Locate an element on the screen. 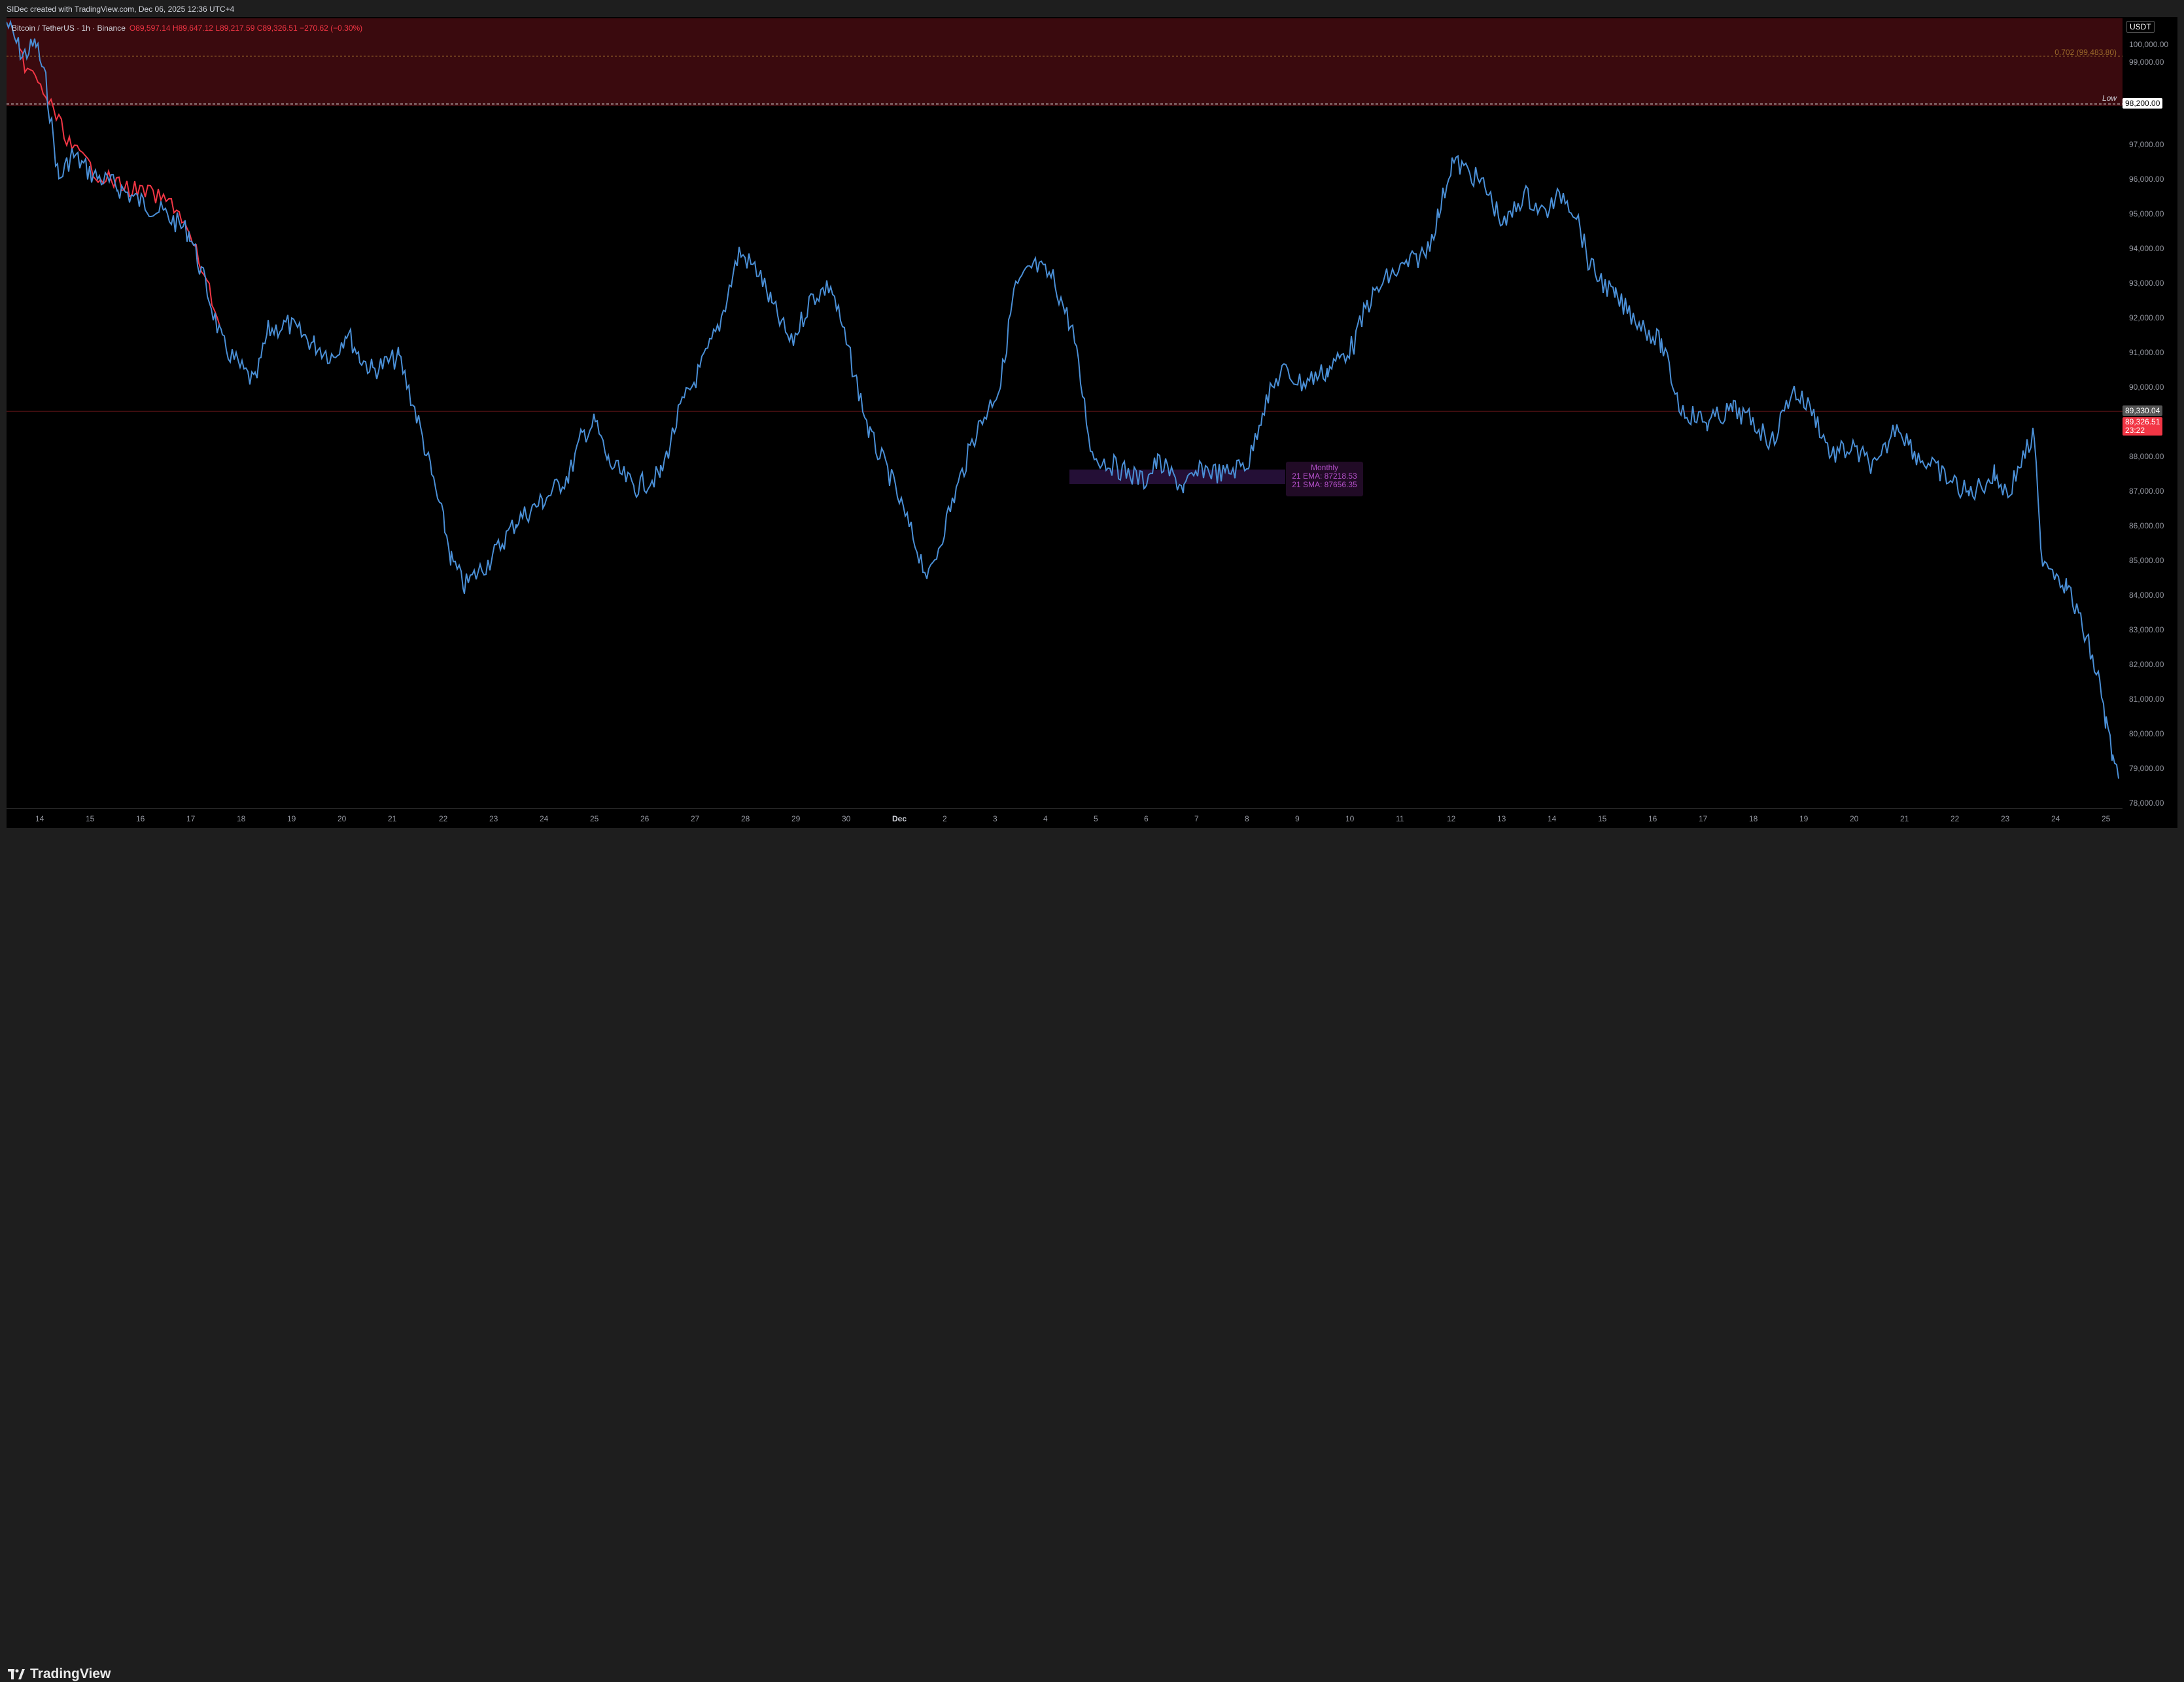 The image size is (2184, 1682). price-tick-label: 82,000.00 is located at coordinates (2146, 665).